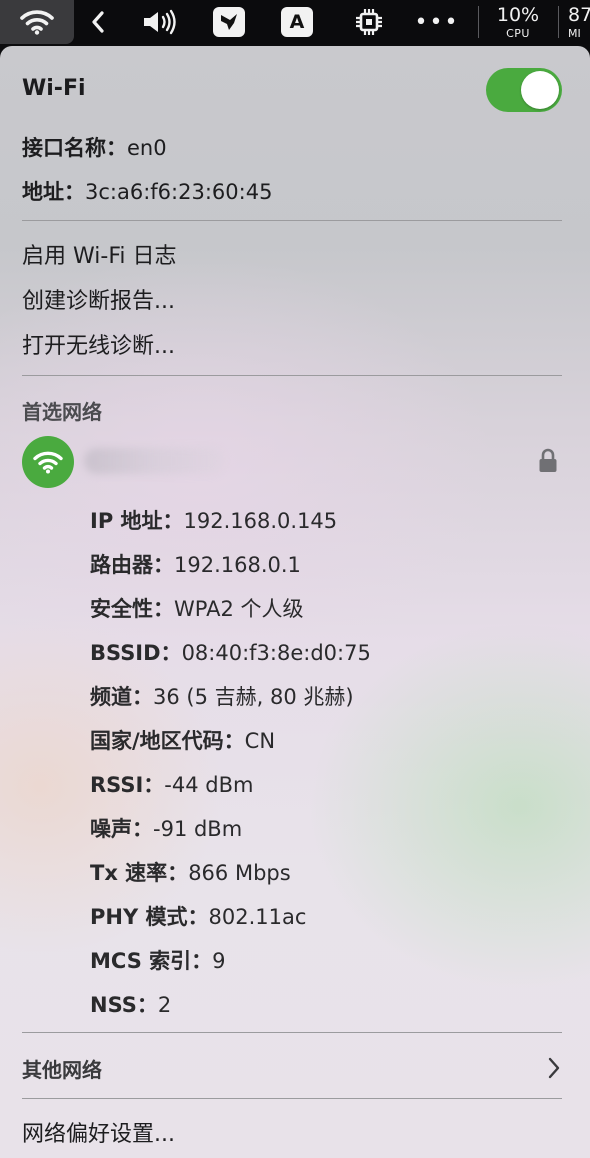  What do you see at coordinates (540, 90) in the screenshot?
I see `toggle-knob` at bounding box center [540, 90].